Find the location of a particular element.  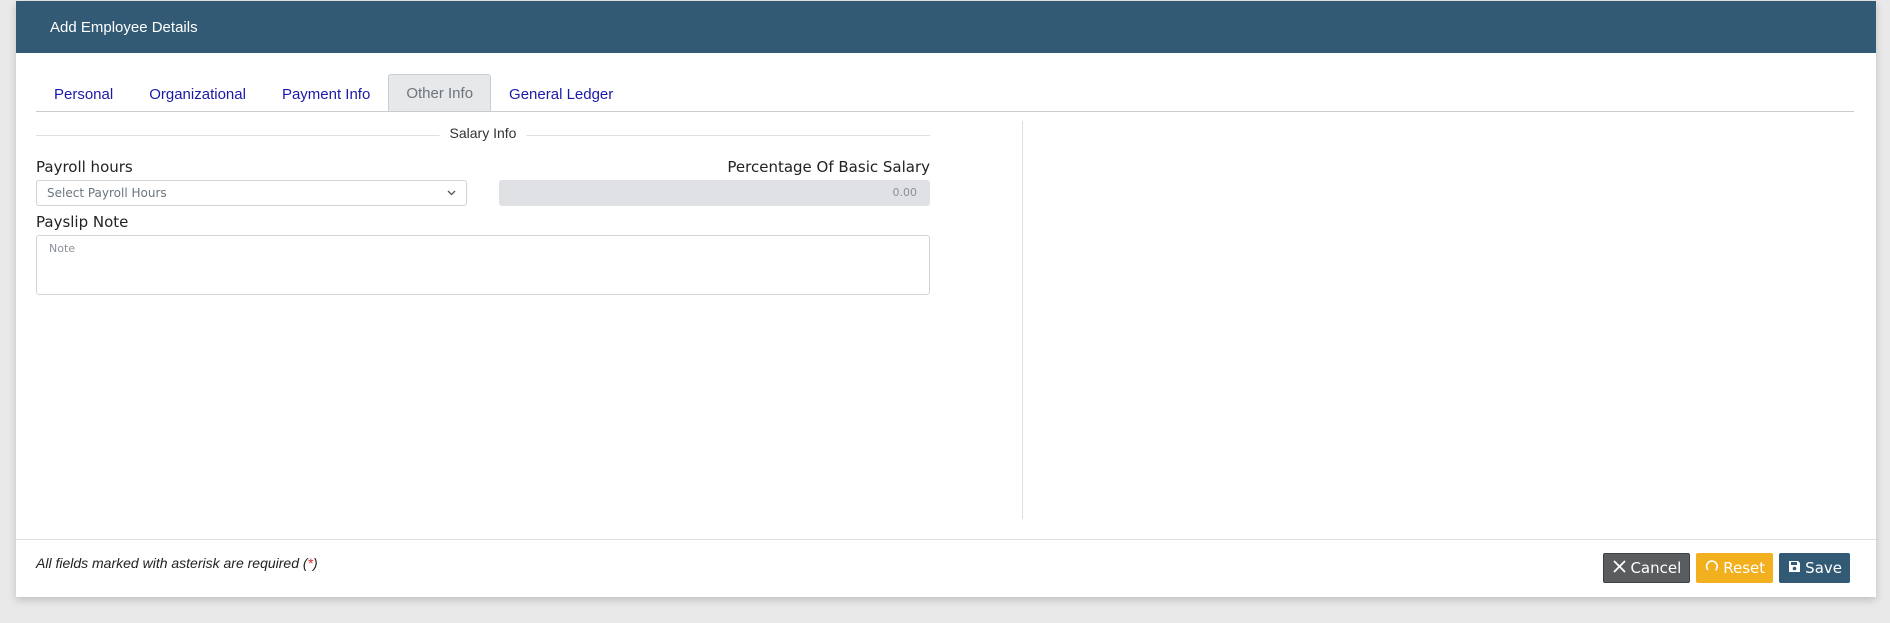

payroll-hours-label: Payroll hours is located at coordinates (84, 167).